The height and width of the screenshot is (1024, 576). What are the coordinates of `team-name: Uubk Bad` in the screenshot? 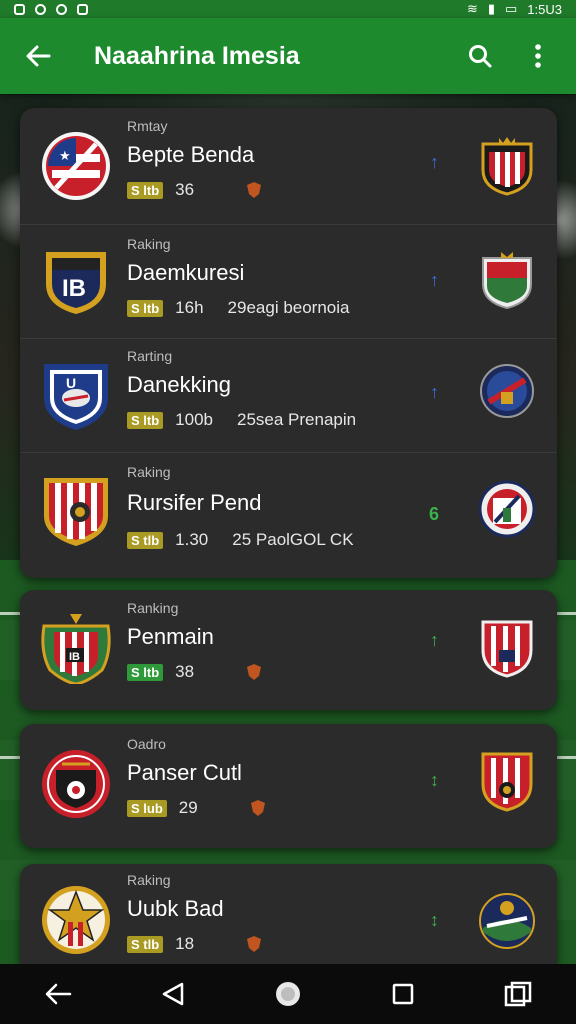 It's located at (175, 908).